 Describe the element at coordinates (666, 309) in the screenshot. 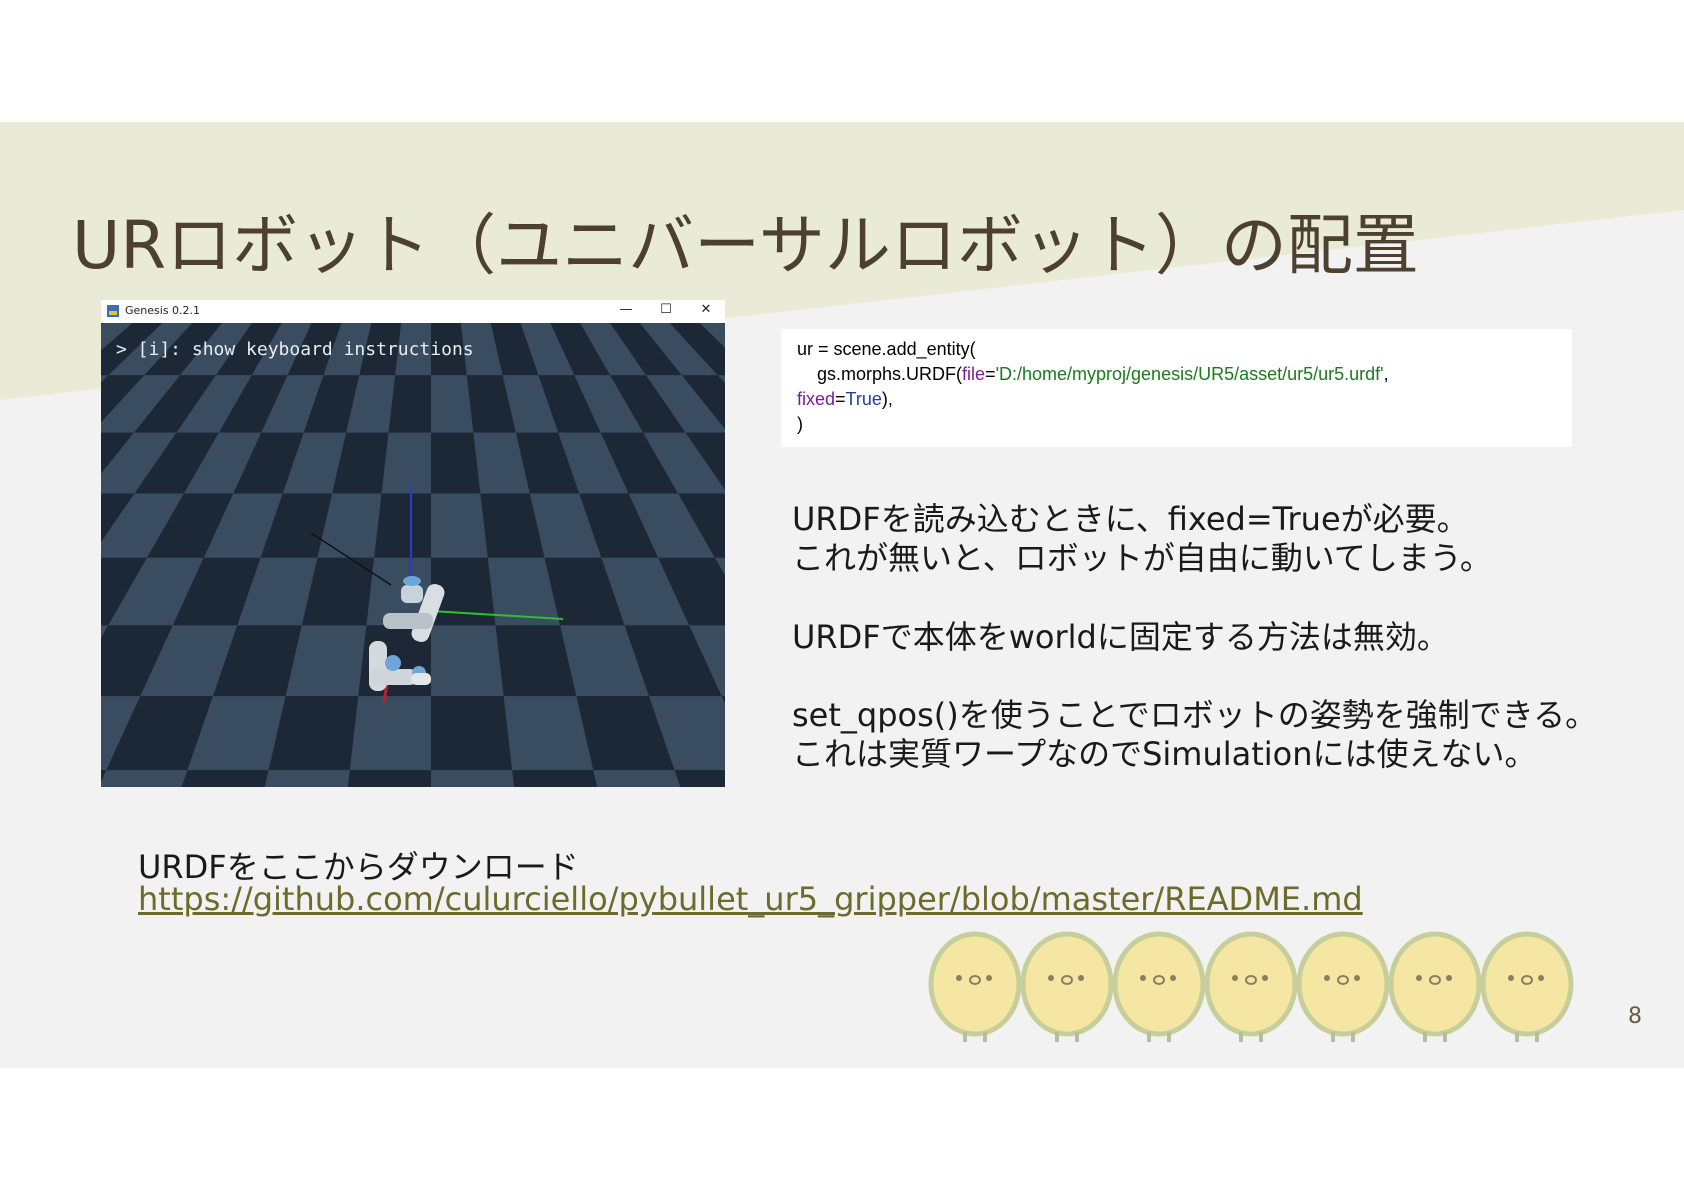

I see `maximize-button: ☐` at that location.